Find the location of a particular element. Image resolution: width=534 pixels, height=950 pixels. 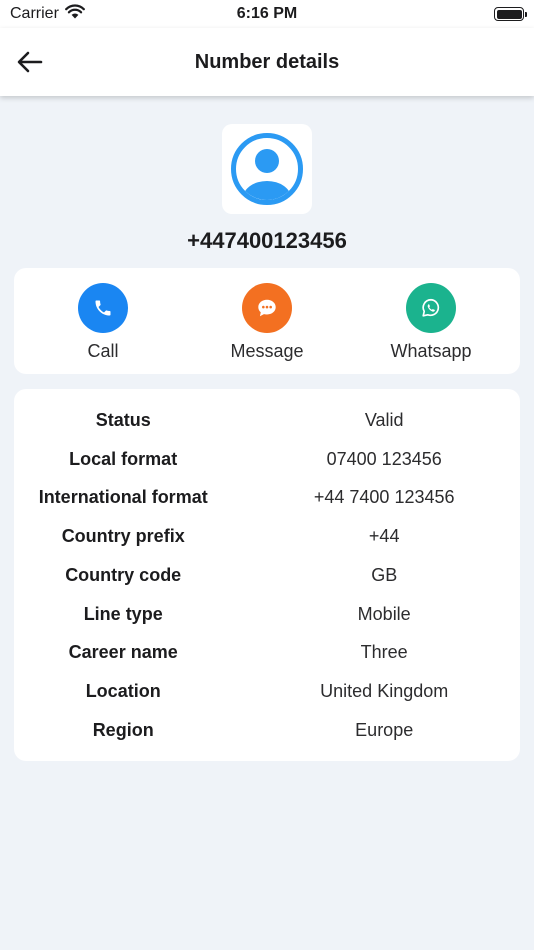

detail-label: Local format is located at coordinates (123, 458).